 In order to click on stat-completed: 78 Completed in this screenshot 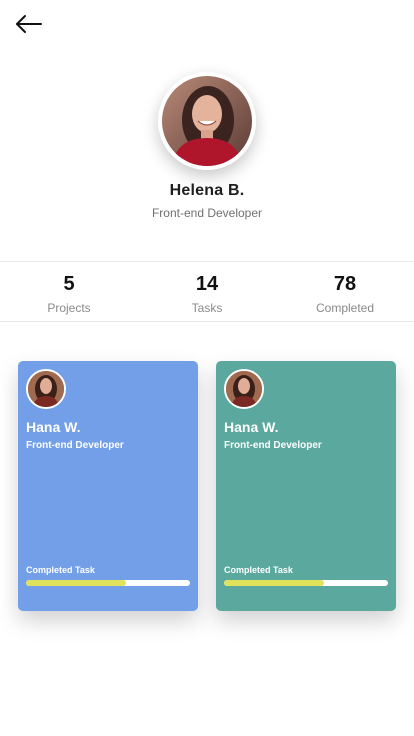, I will do `click(345, 291)`.